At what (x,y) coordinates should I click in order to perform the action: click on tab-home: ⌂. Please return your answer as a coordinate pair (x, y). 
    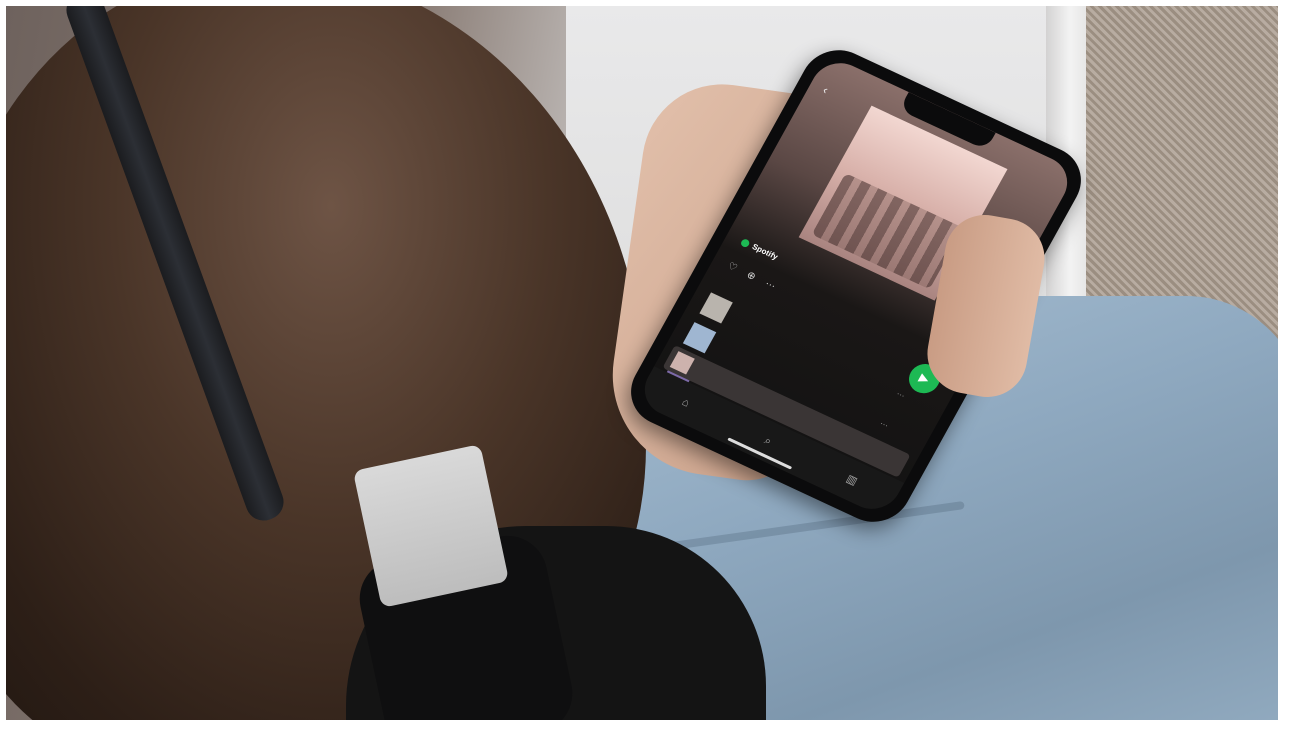
    Looking at the image, I should click on (686, 402).